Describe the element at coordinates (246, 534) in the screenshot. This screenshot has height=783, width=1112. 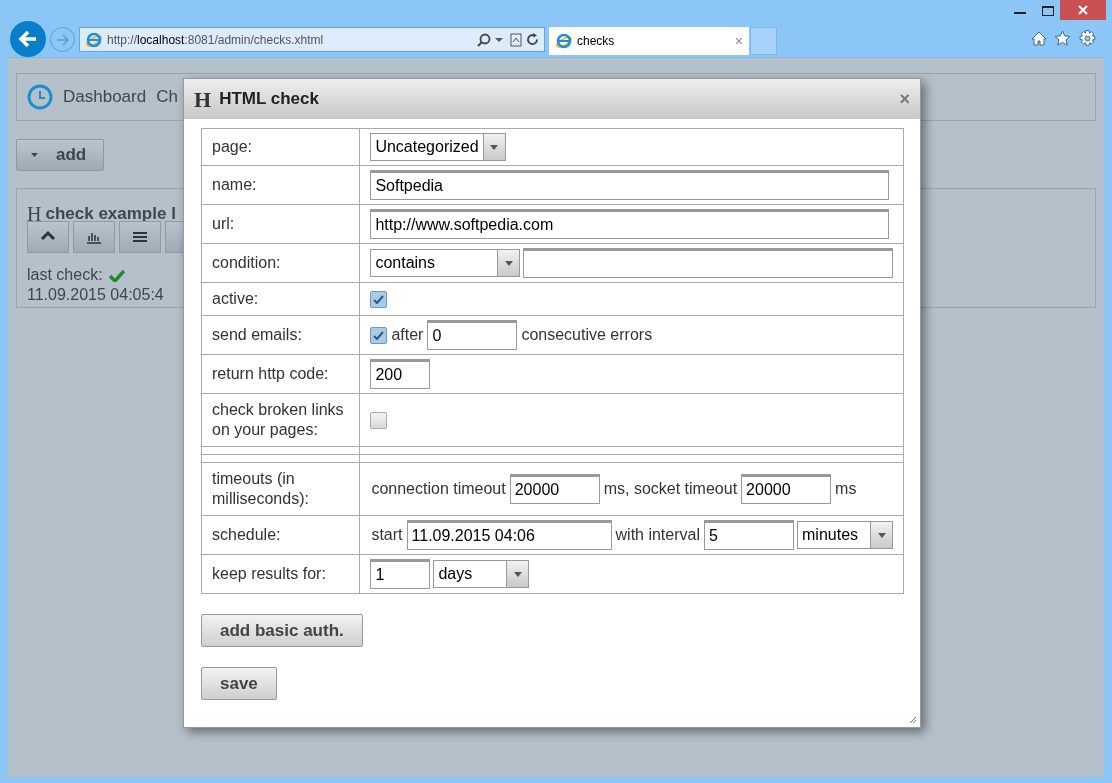
I see `field-label: schedule:` at that location.